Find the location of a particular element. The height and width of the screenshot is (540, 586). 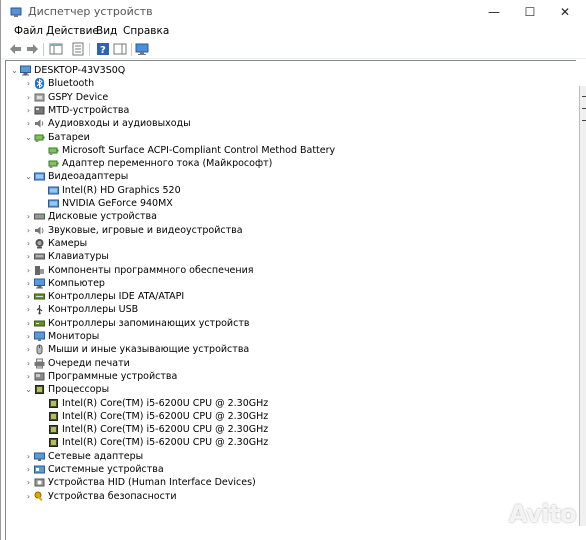

tree-item-label: Контроллеры USB is located at coordinates (93, 310).